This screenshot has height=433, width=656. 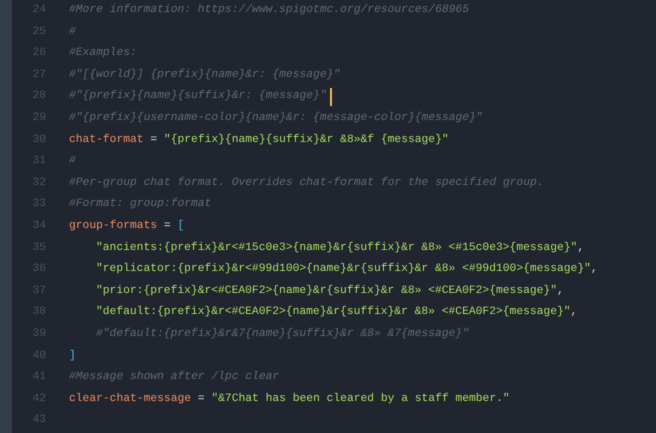 I want to click on code-line: #"{prefix}{name}{suffix}&r: {message}", so click(x=198, y=96).